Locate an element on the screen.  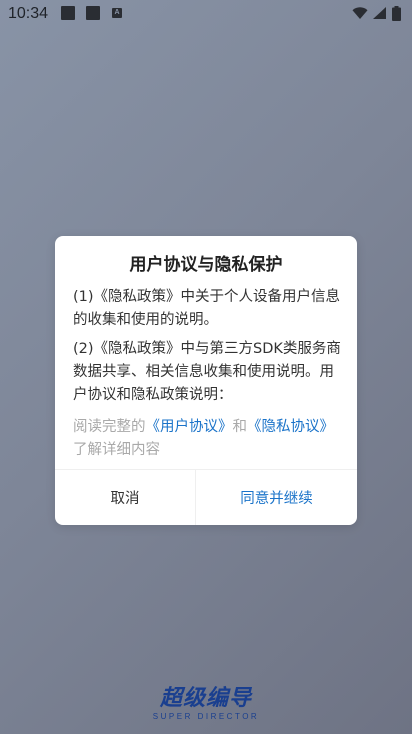
battery-icon is located at coordinates (396, 13).